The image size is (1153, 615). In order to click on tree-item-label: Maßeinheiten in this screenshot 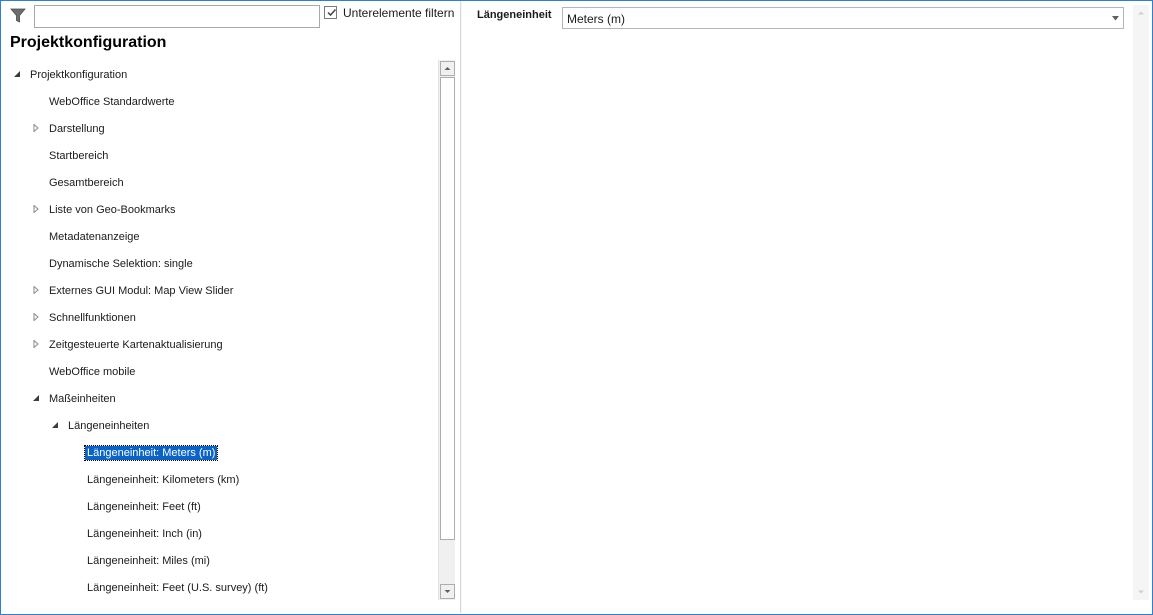, I will do `click(82, 399)`.